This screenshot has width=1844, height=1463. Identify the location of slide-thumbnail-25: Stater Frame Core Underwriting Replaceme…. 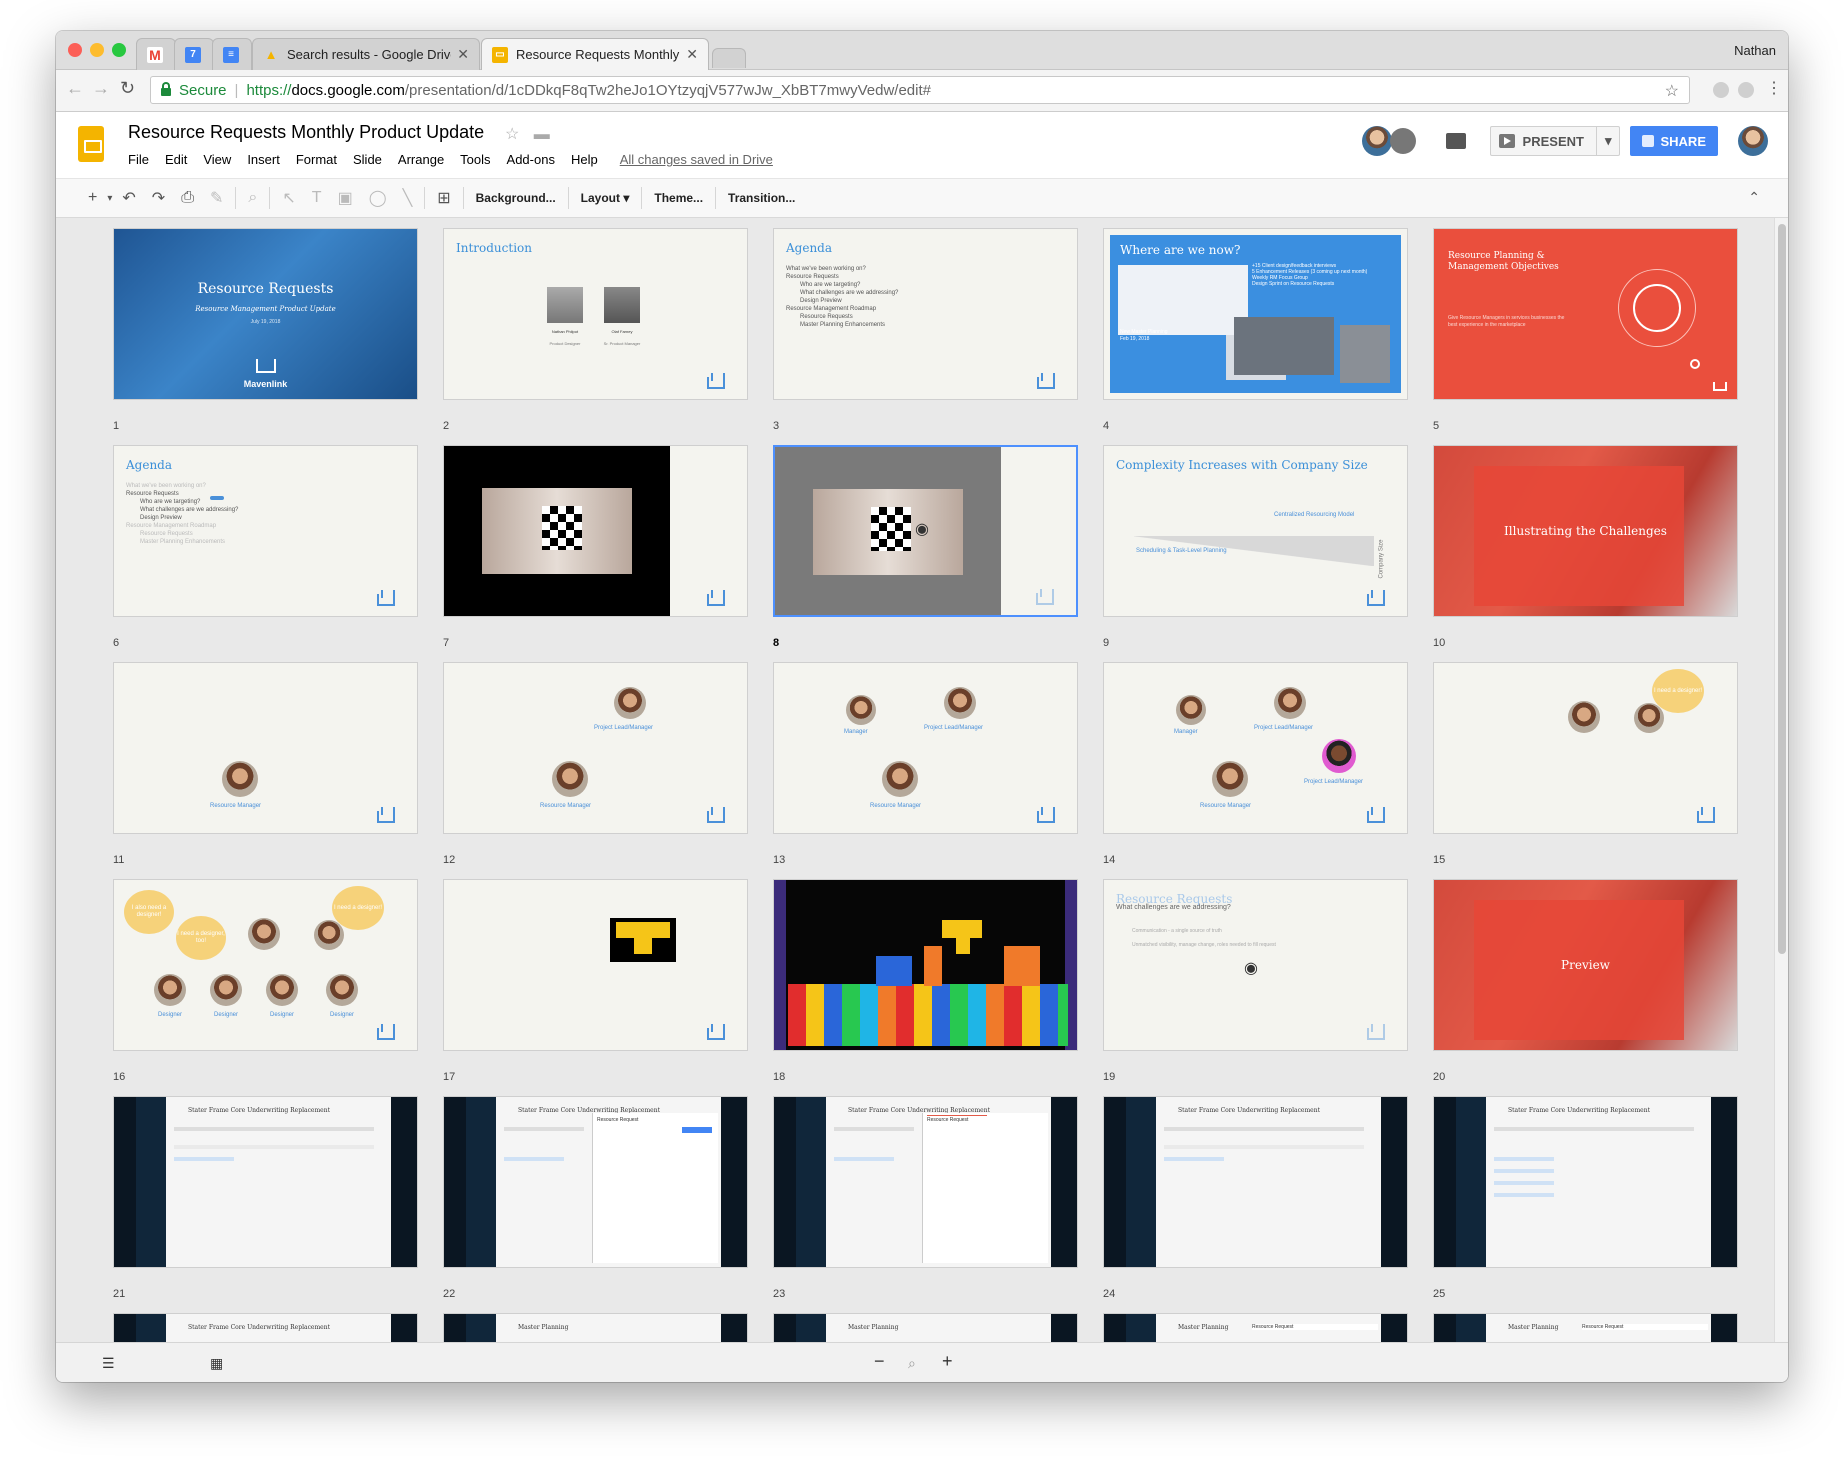
(1585, 1182).